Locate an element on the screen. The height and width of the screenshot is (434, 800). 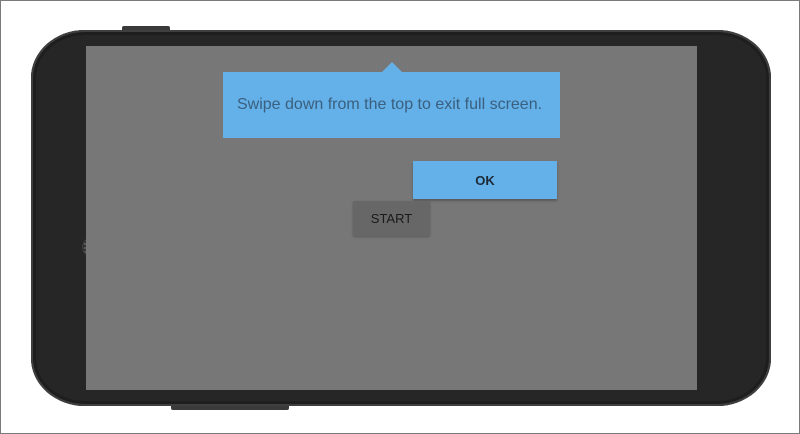
tooltip-arrow-icon is located at coordinates (392, 67).